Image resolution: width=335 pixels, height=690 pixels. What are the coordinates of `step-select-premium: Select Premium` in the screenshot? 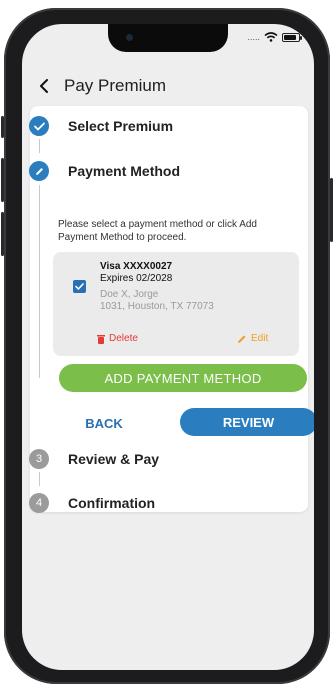 It's located at (159, 126).